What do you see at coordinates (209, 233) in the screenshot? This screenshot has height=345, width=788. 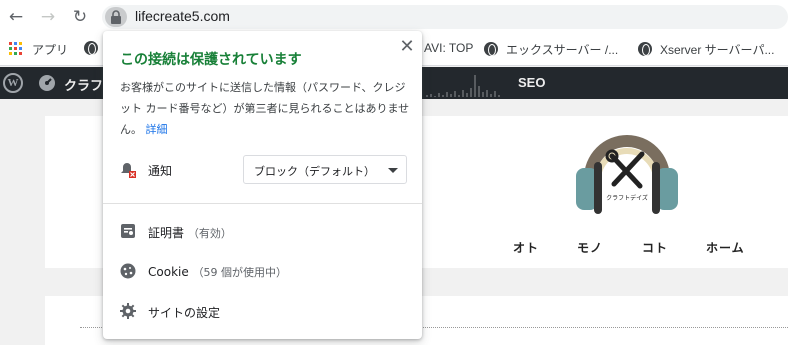 I see `certificate-status: （有効）` at bounding box center [209, 233].